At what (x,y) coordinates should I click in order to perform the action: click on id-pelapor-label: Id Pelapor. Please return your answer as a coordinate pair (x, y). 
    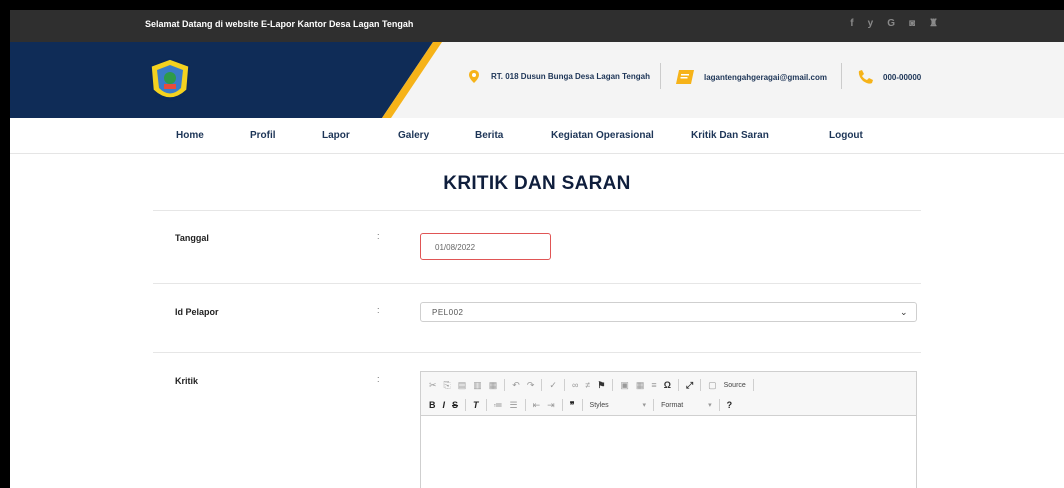
    Looking at the image, I should click on (197, 312).